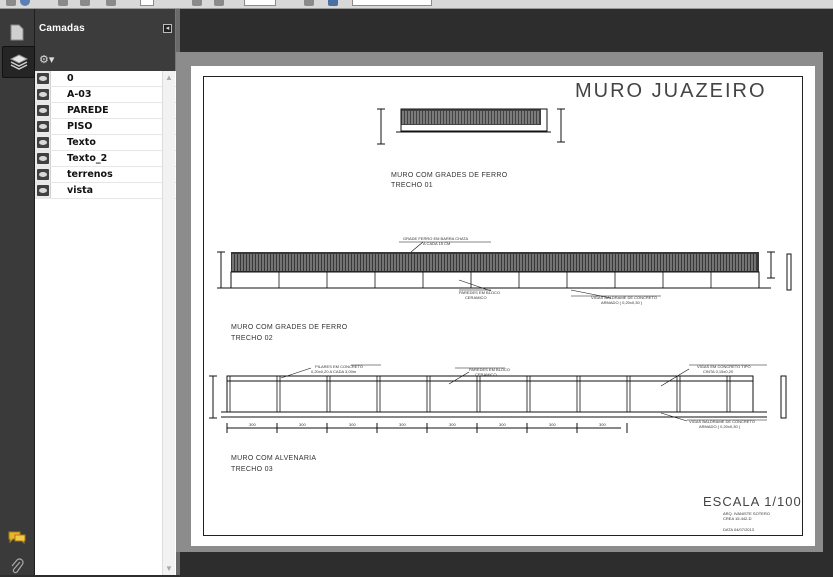 The image size is (833, 577). Describe the element at coordinates (737, 518) in the screenshot. I see `author-crea: CREA 15.442-D` at that location.